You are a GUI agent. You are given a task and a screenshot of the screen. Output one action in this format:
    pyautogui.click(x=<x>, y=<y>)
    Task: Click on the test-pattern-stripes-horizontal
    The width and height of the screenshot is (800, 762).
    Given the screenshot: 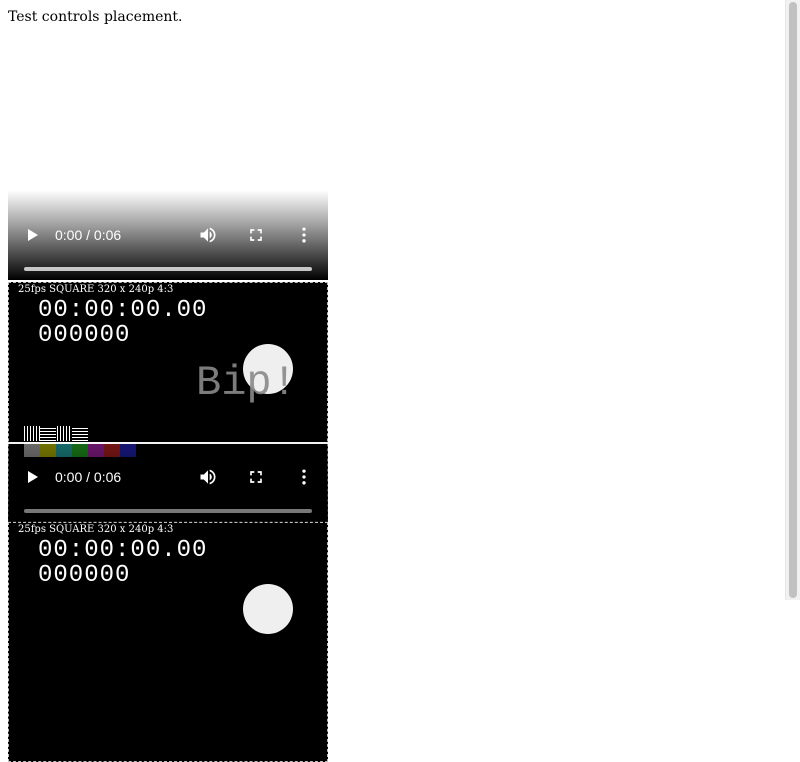 What is the action you would take?
    pyautogui.click(x=48, y=433)
    